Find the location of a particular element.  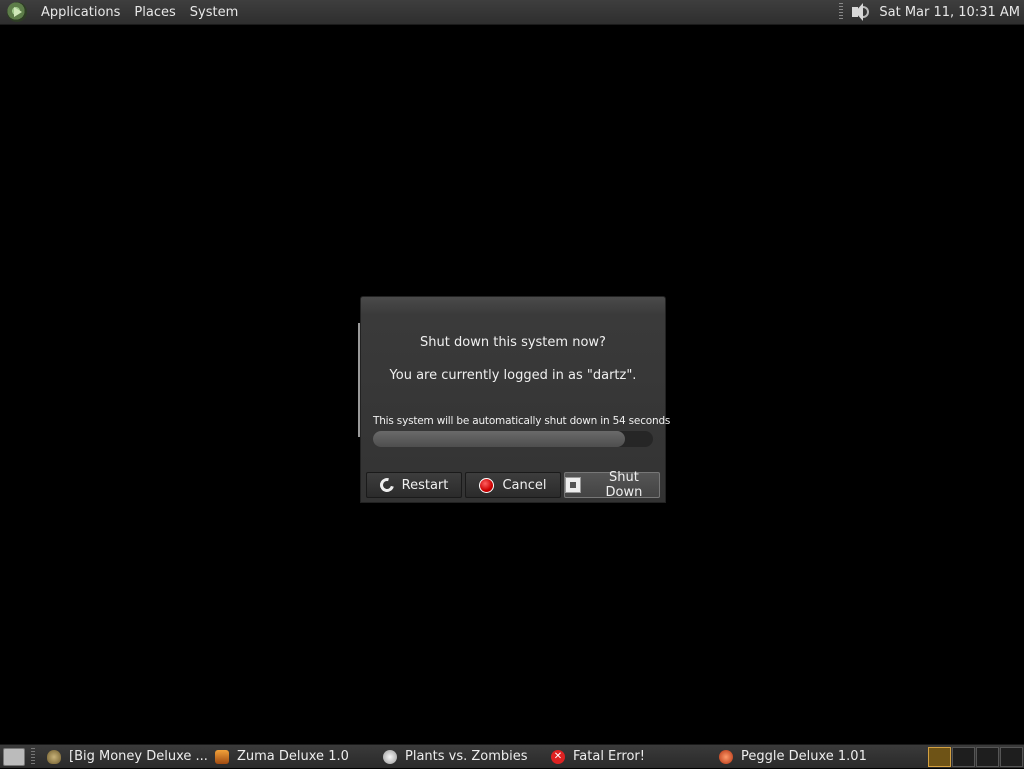

cancel-icon is located at coordinates (487, 485).